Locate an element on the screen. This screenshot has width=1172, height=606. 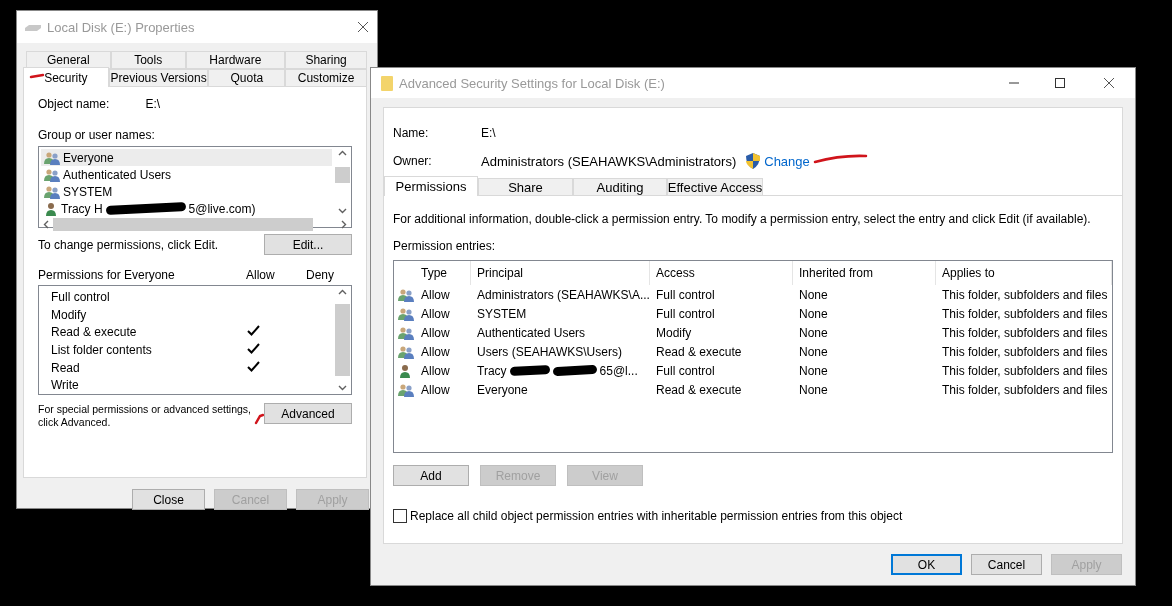
tab: Sharing is located at coordinates (326, 60).